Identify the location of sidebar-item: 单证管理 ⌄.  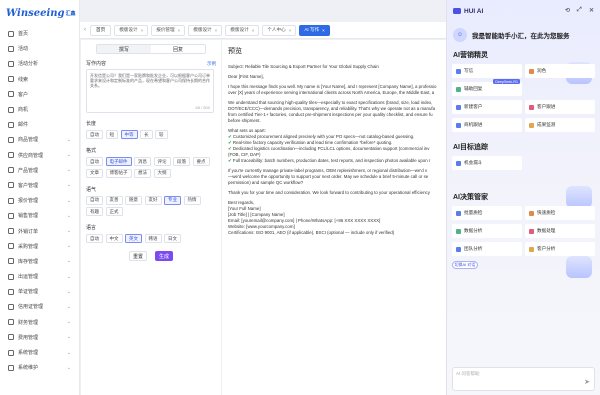
(39, 291).